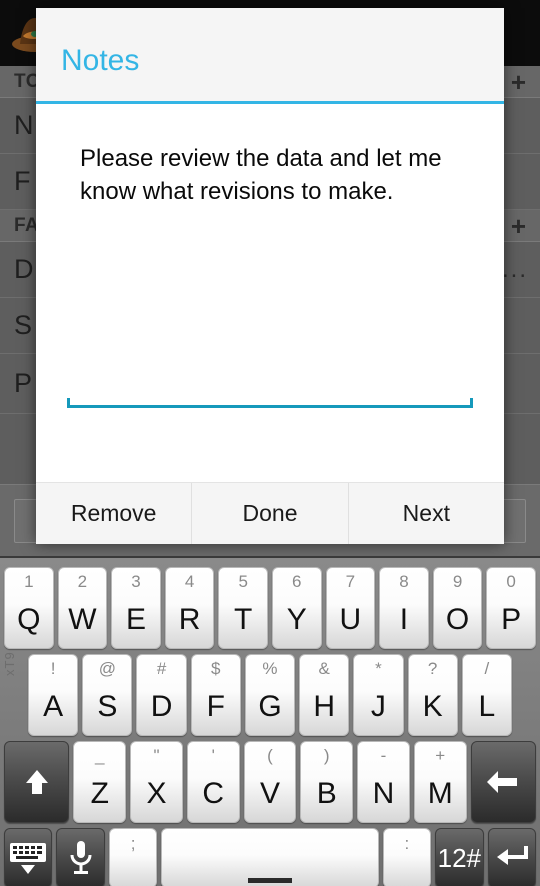  Describe the element at coordinates (156, 755) in the screenshot. I see `key-hint: "` at that location.